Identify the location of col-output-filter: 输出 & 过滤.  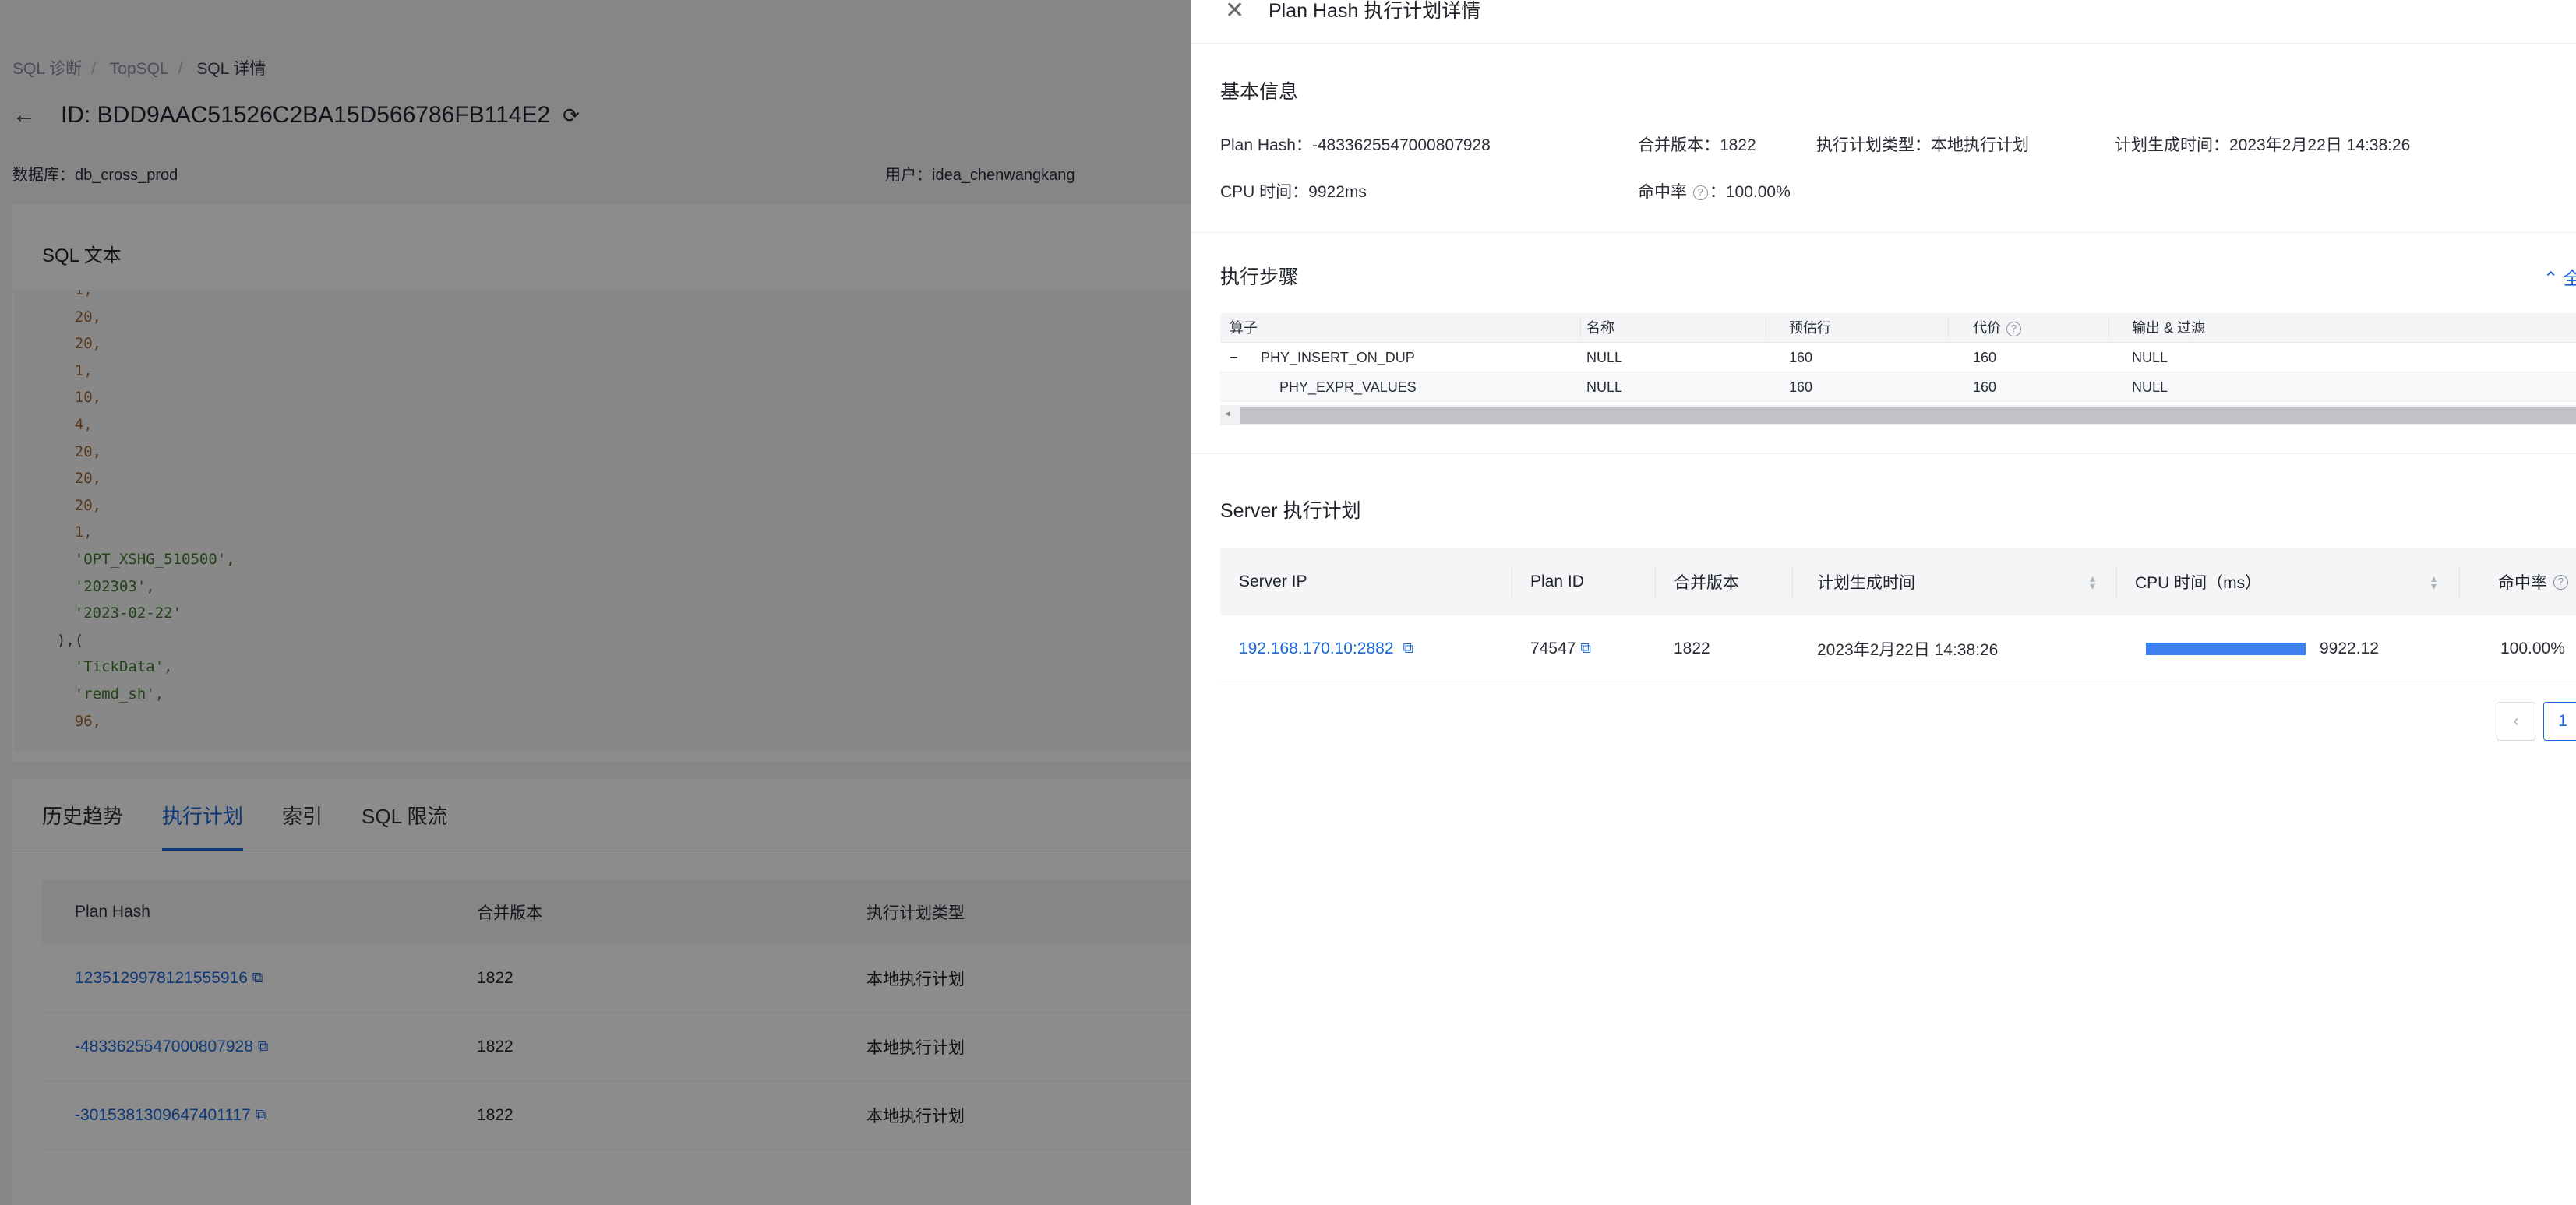
(2169, 328).